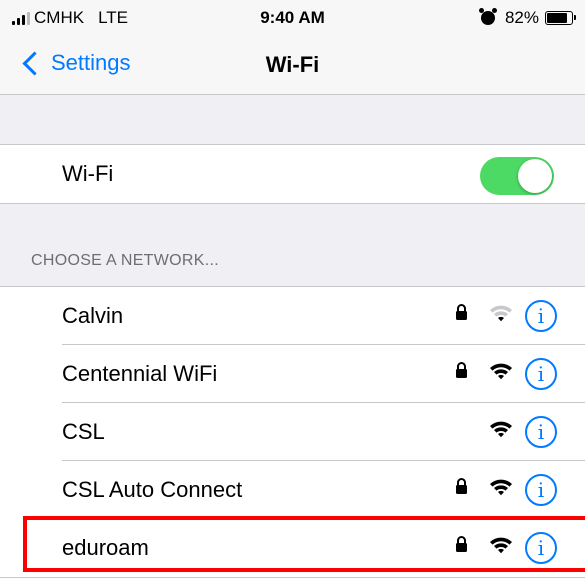 Image resolution: width=585 pixels, height=578 pixels. I want to click on network-row-csl-auto-connect: CSL Auto Connect i, so click(292, 490).